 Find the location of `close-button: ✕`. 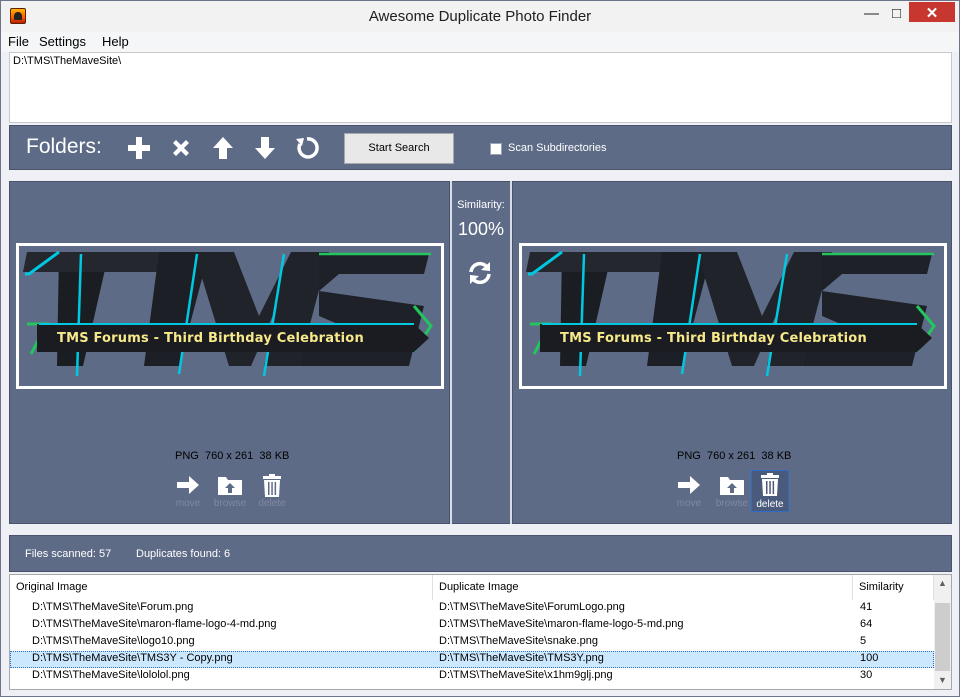

close-button: ✕ is located at coordinates (932, 12).